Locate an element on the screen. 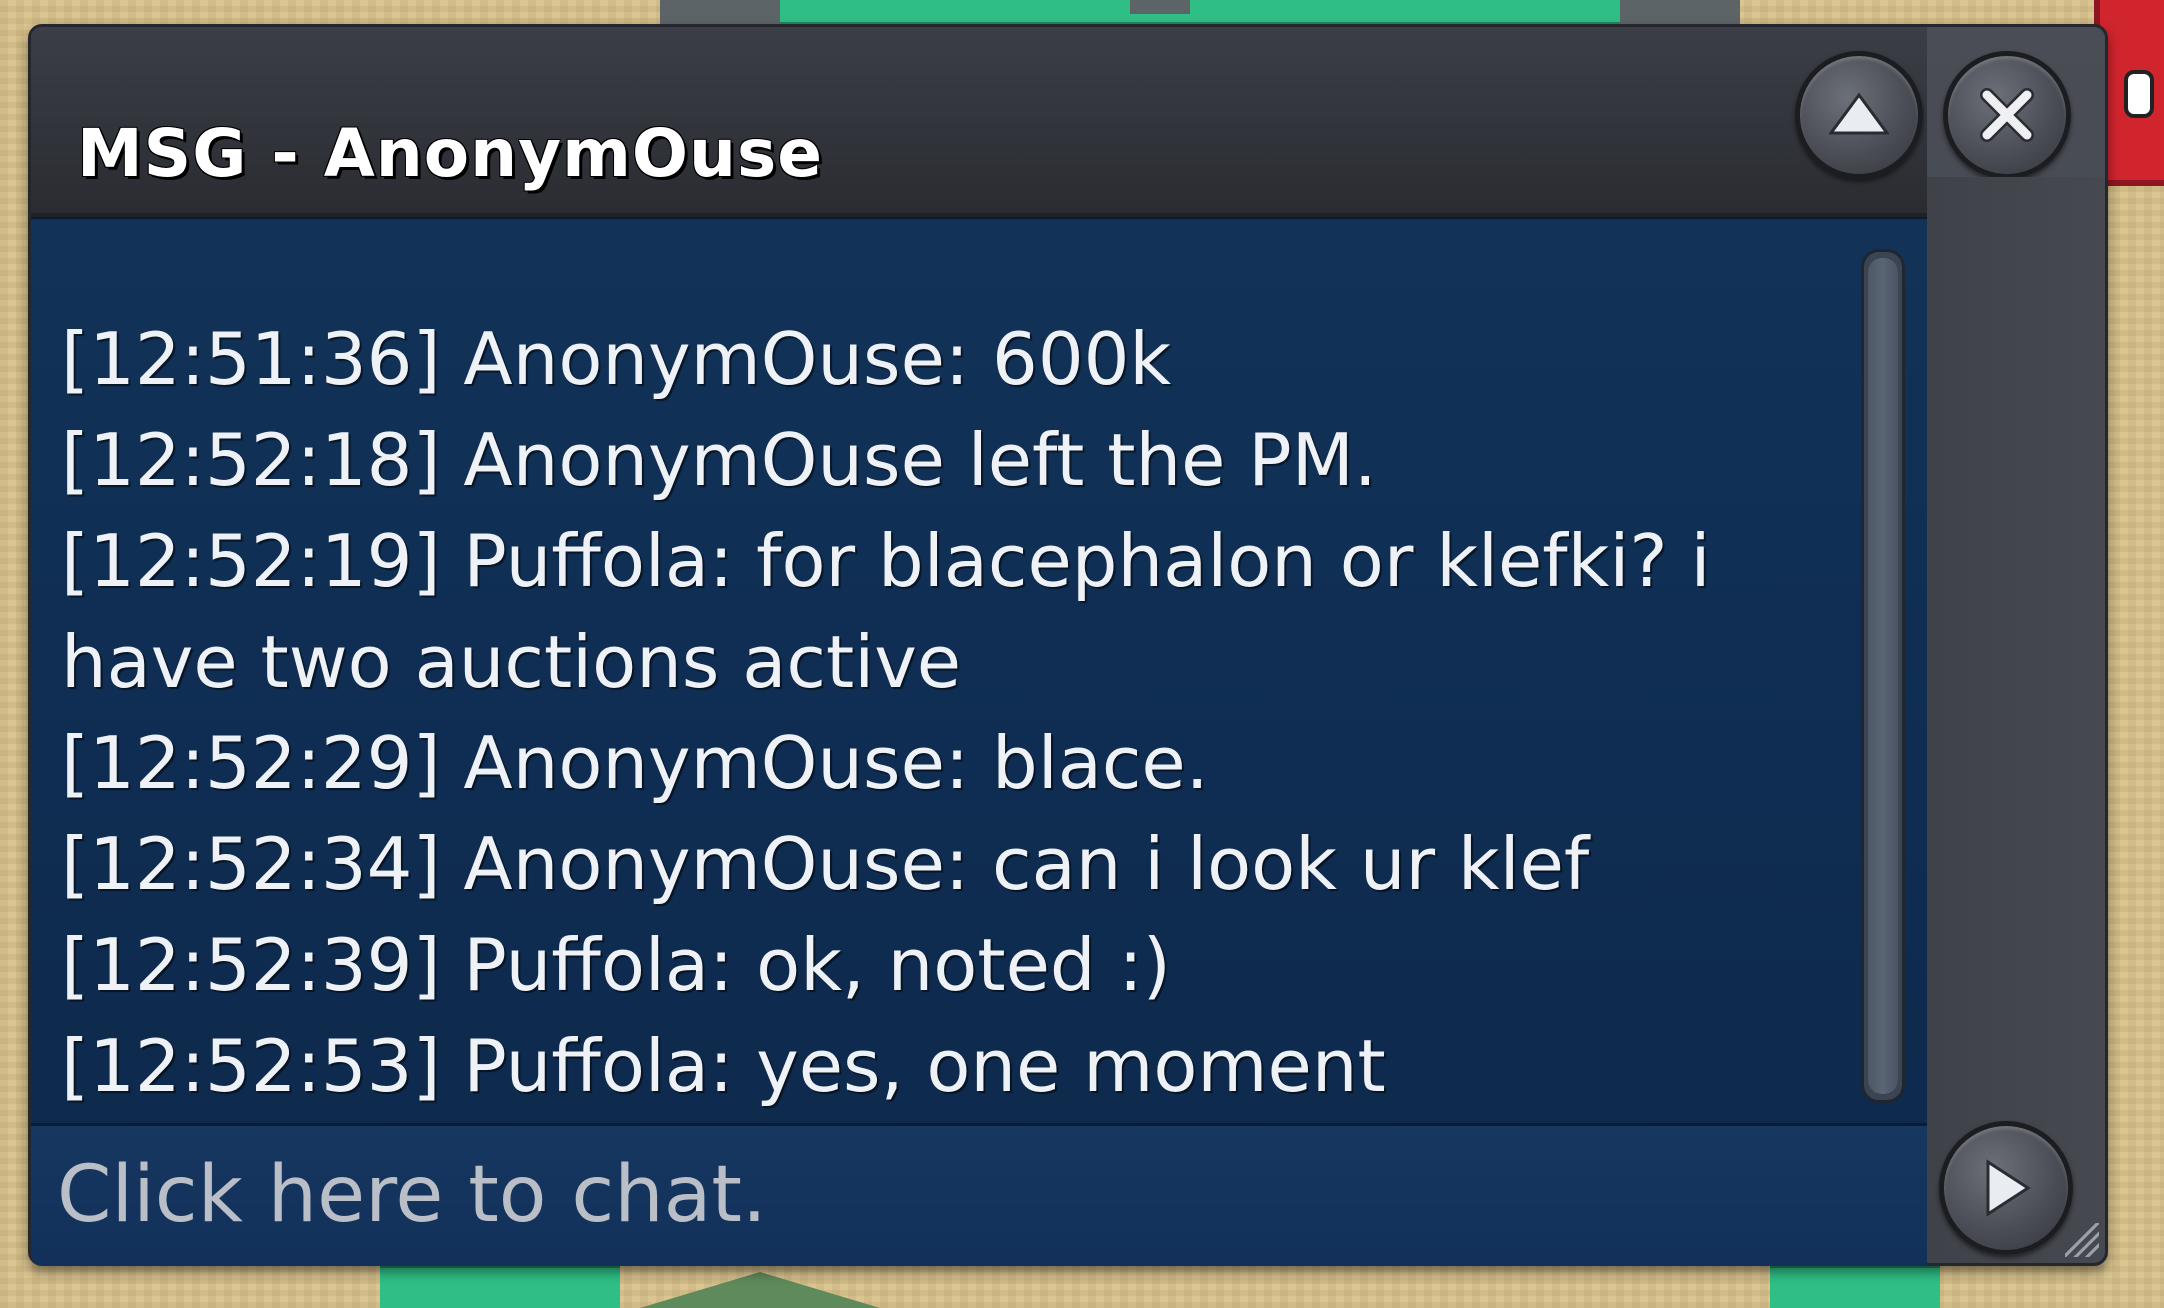 This screenshot has width=2164, height=1308. window-title: MSG - AnonymOuse is located at coordinates (450, 153).